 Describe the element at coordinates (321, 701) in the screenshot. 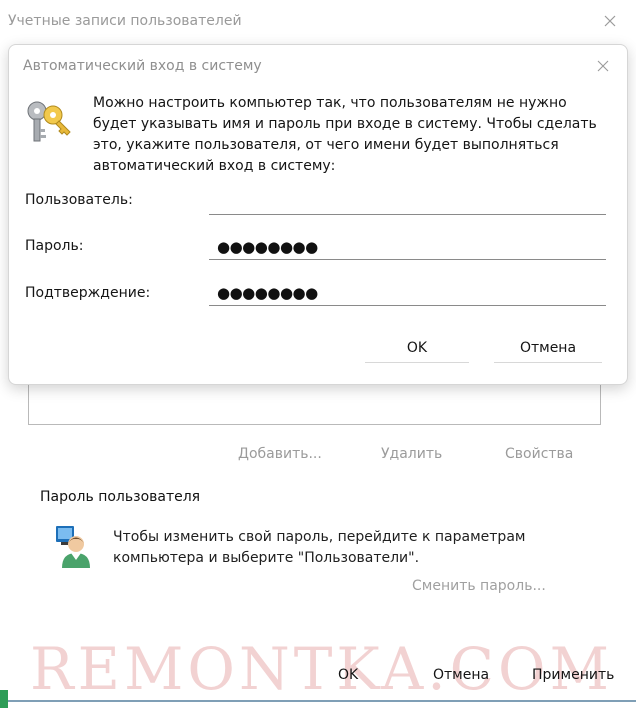

I see `bottom-divider` at that location.